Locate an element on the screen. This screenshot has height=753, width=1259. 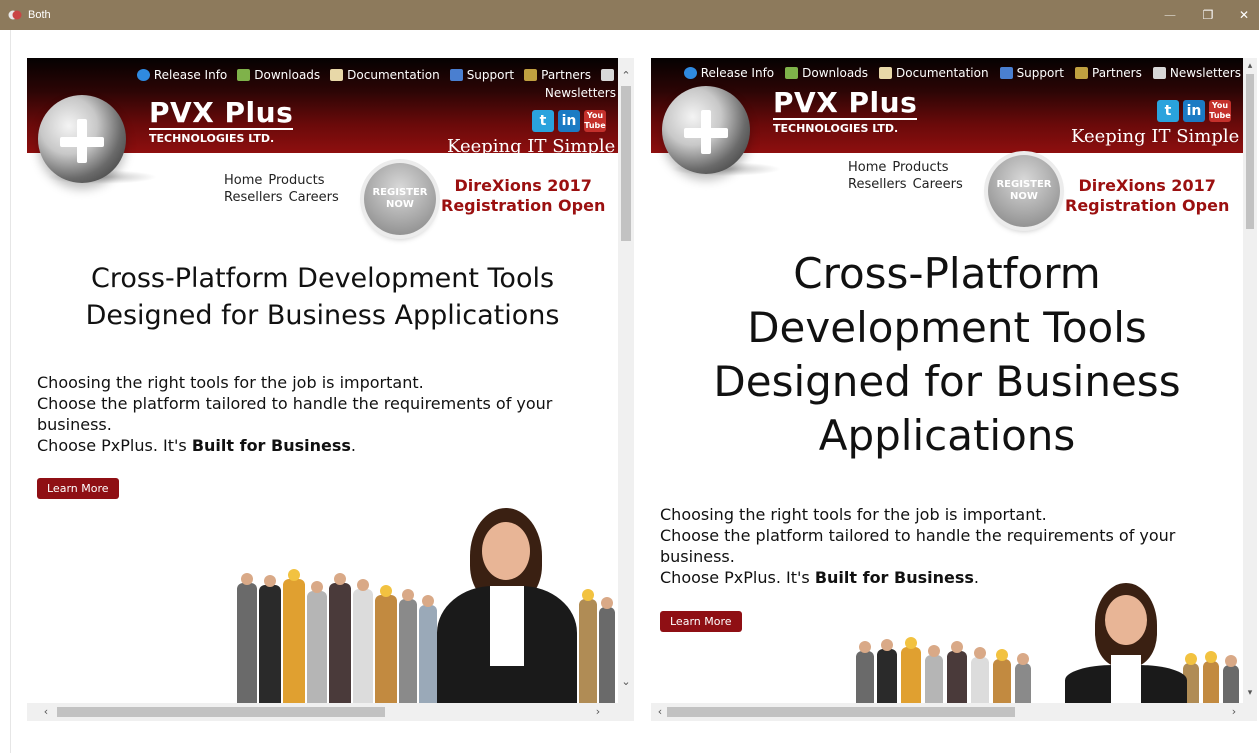
nav-label: Downloads is located at coordinates (287, 75).